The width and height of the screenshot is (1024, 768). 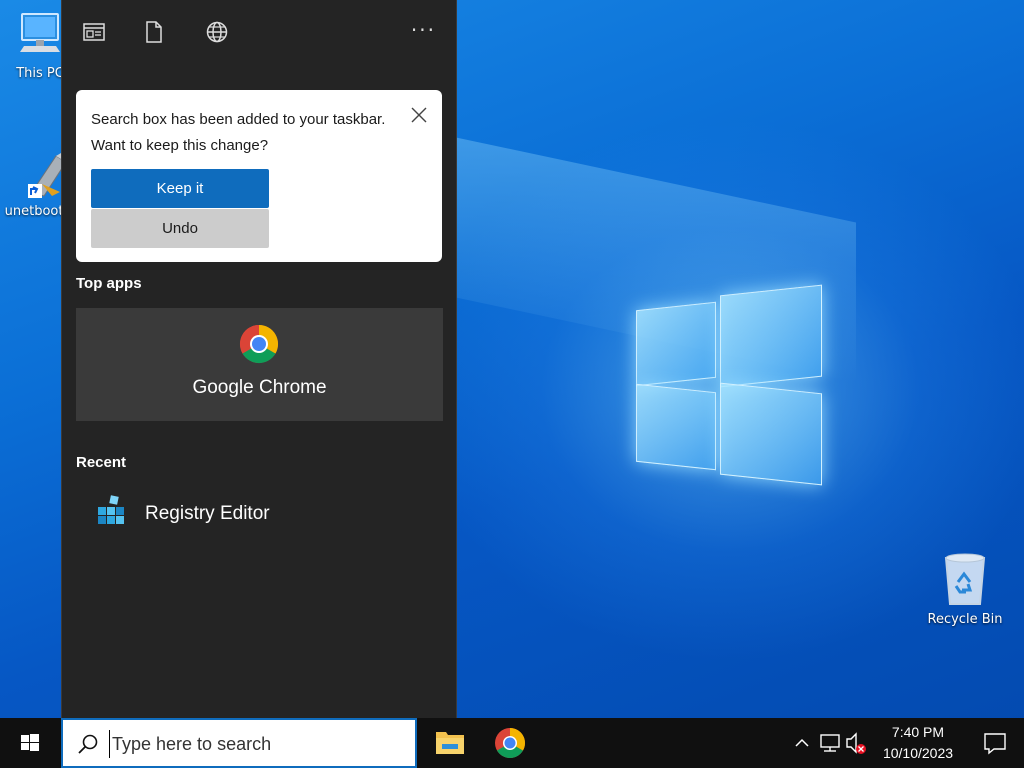 I want to click on clock-date: 10/10/2023, so click(x=918, y=753).